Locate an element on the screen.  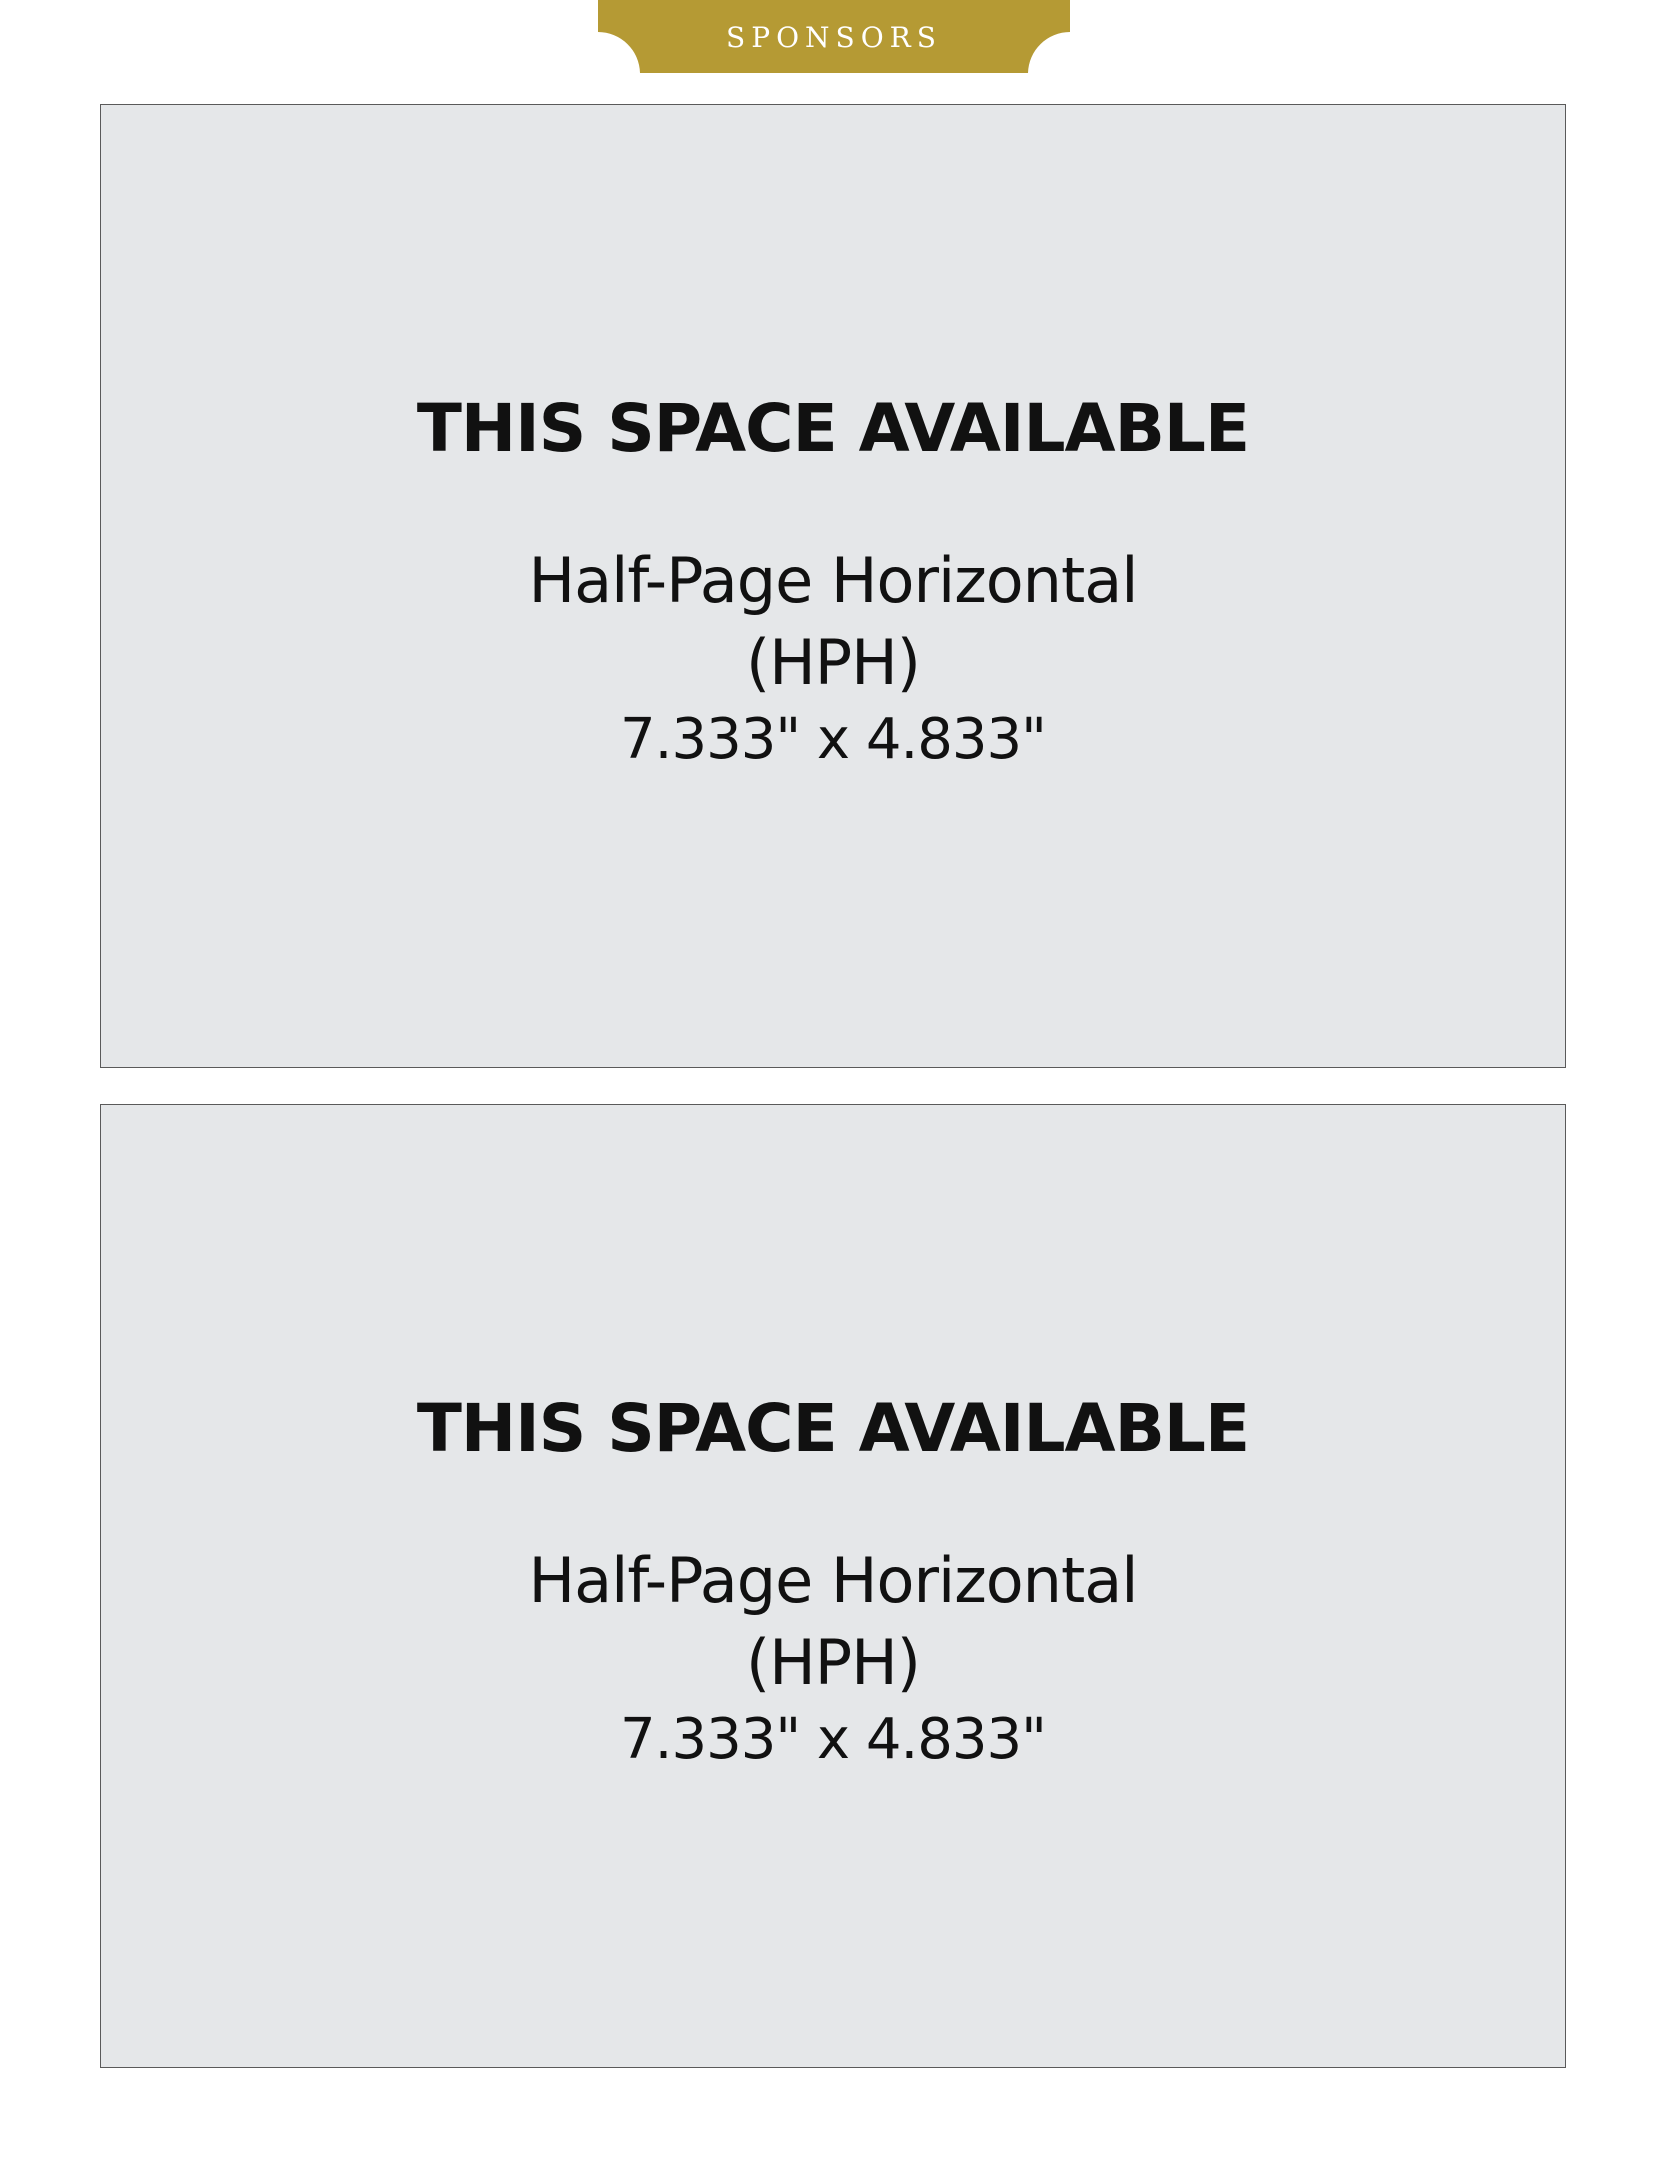
section-tab: SPONSORS is located at coordinates (834, 36).